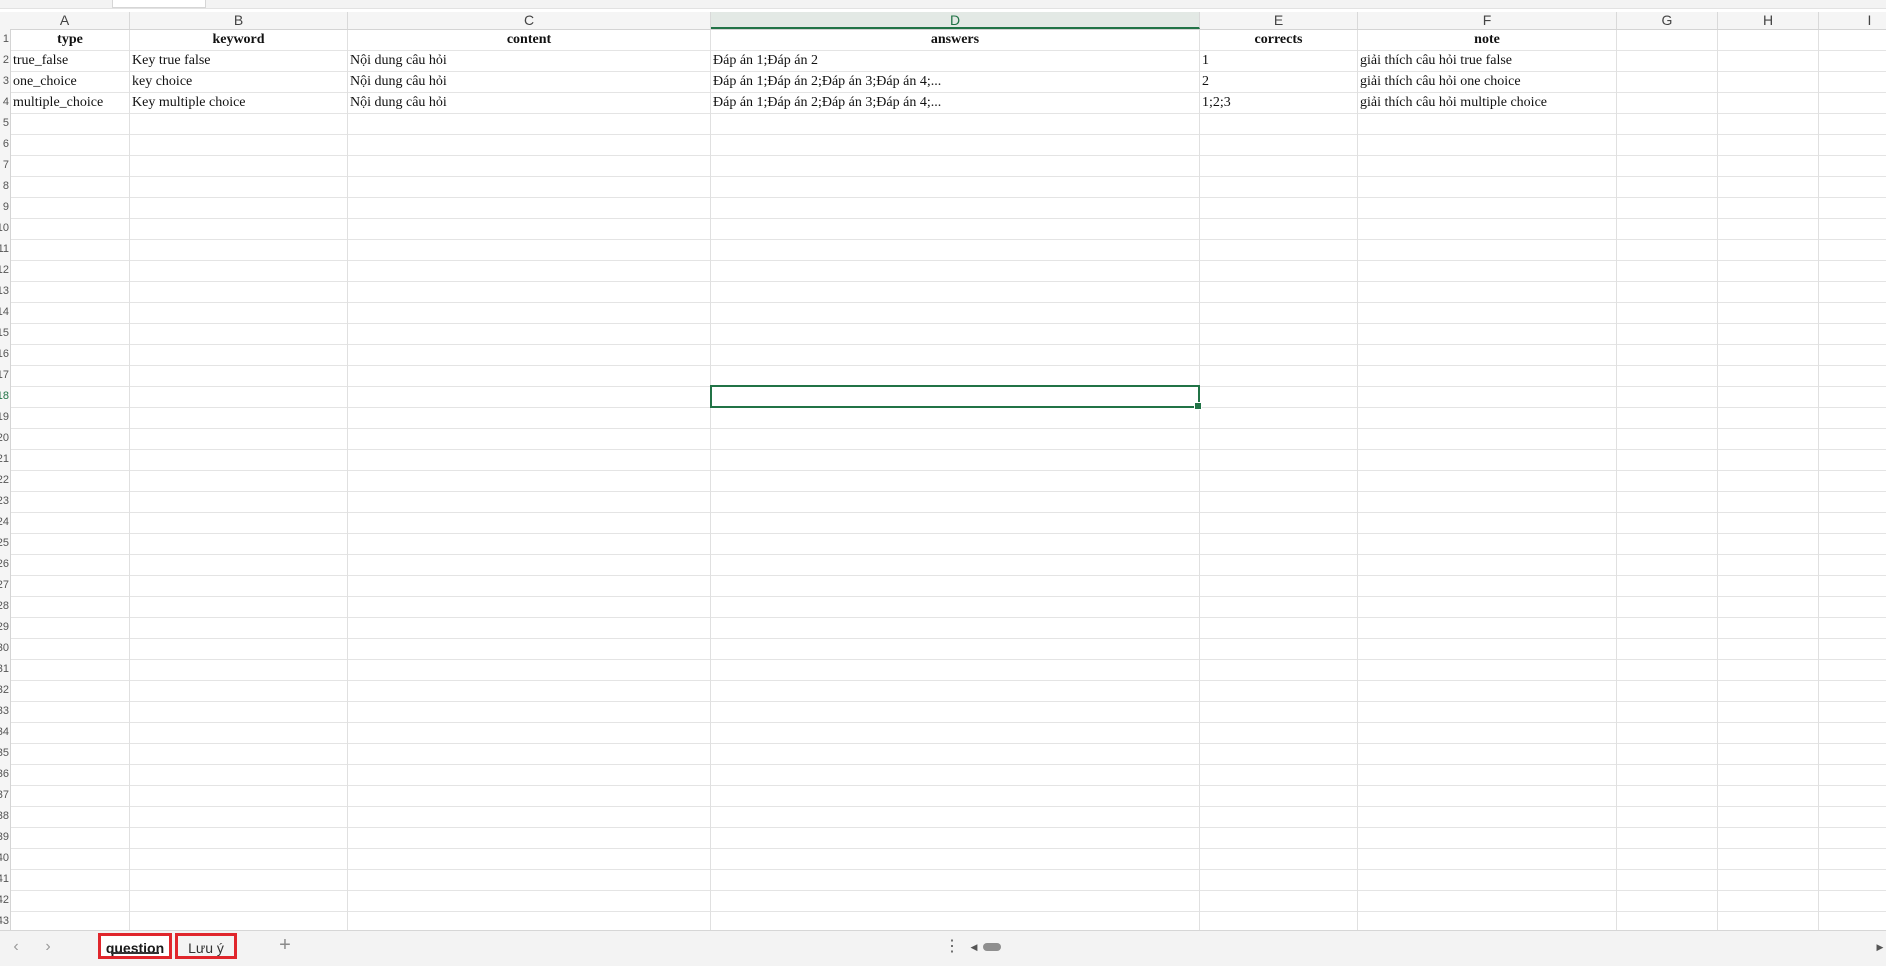 The image size is (1886, 966). What do you see at coordinates (4, 690) in the screenshot?
I see `row-header-32: 32` at bounding box center [4, 690].